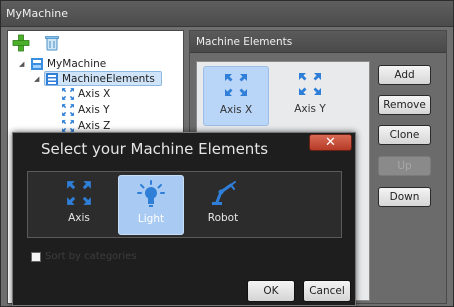 The width and height of the screenshot is (454, 307). What do you see at coordinates (404, 75) in the screenshot?
I see `add-button: Add` at bounding box center [404, 75].